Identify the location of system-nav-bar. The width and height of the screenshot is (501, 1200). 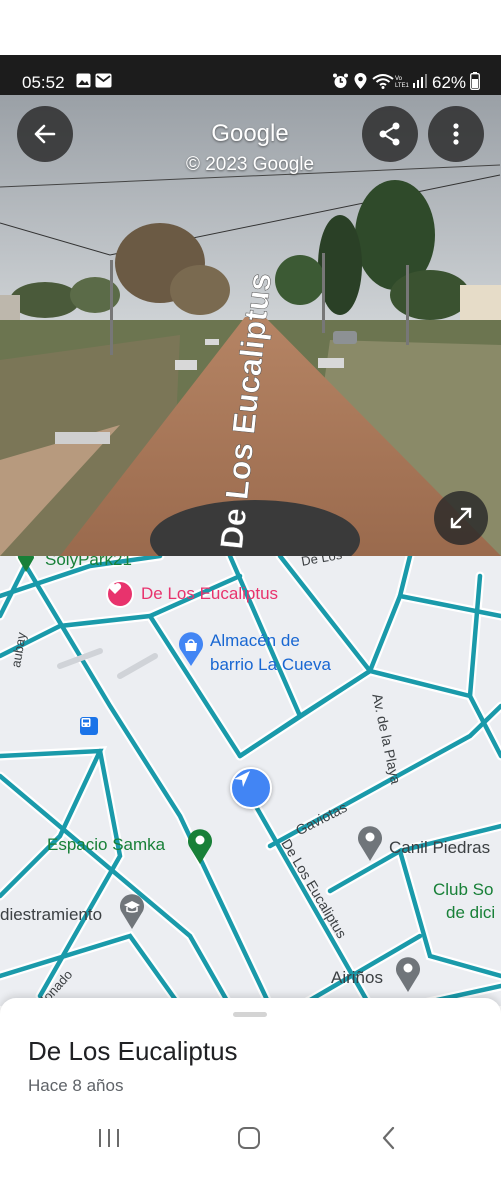
(250, 1143).